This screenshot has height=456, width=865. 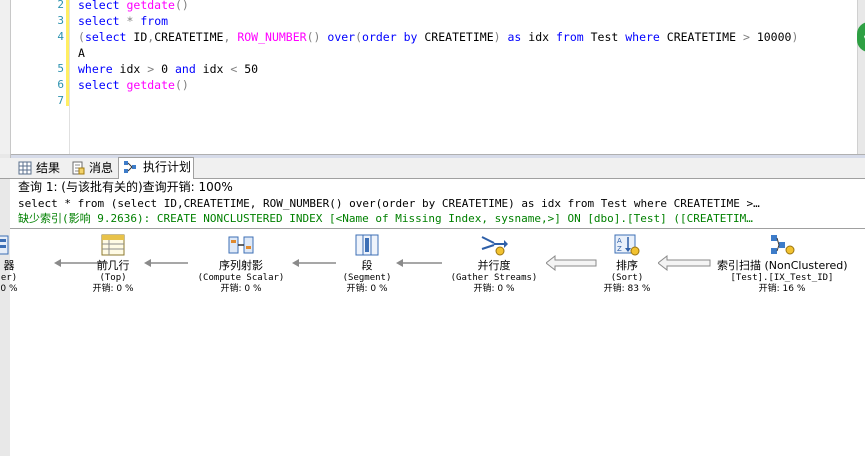 I want to click on code-line: A, so click(x=81, y=53).